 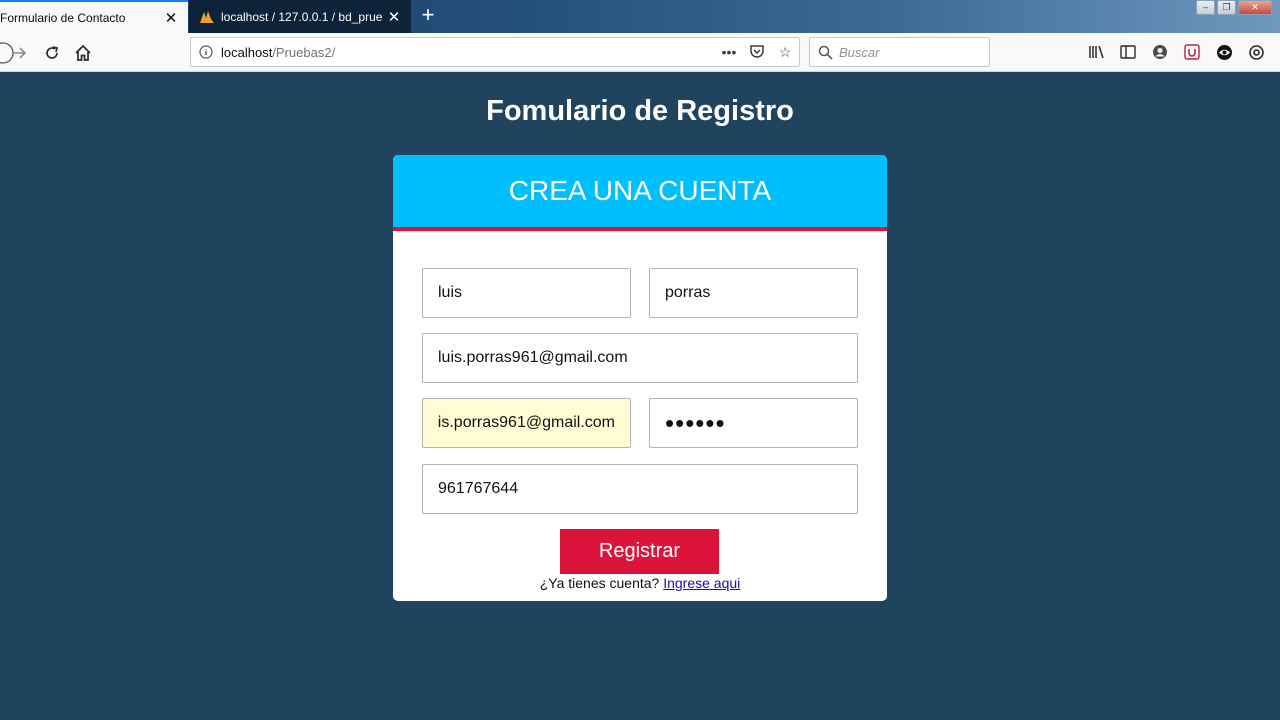 I want to click on address-bar: localhost/Pruebas2/ ••• ☆, so click(x=495, y=52).